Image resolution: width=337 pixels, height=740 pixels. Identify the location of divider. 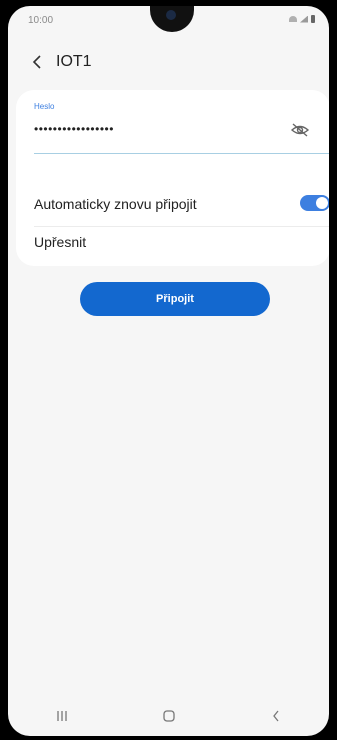
(181, 226).